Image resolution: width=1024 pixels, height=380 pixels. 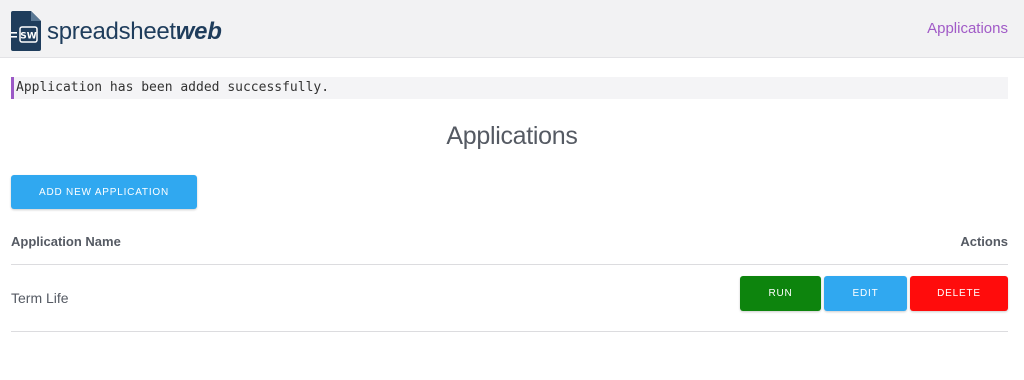 What do you see at coordinates (509, 88) in the screenshot?
I see `success-alert: Application has been added successfully.` at bounding box center [509, 88].